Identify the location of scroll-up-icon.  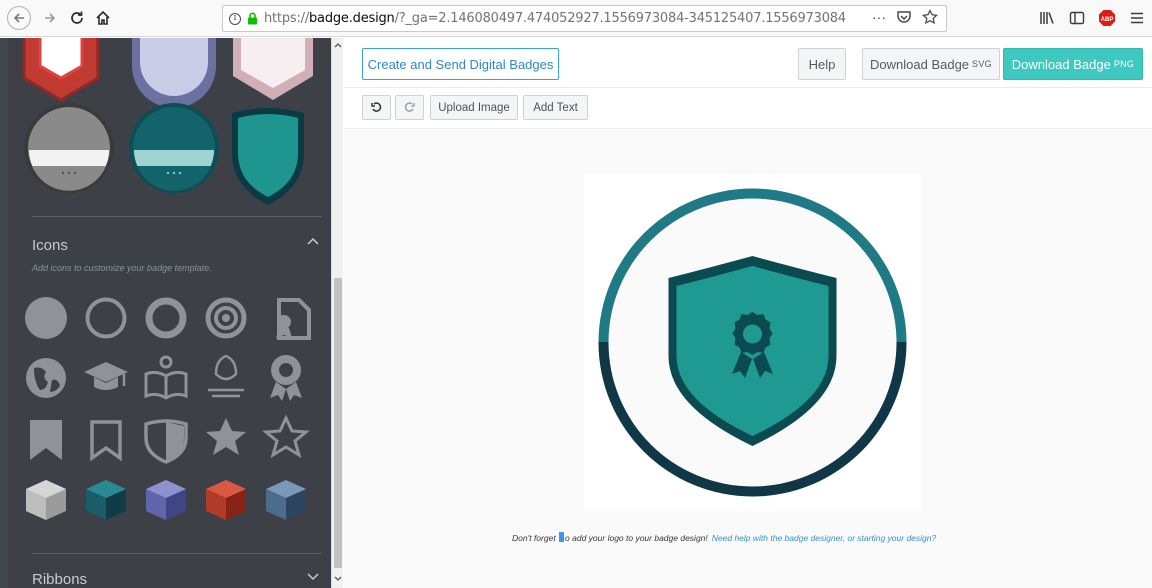
(338, 46).